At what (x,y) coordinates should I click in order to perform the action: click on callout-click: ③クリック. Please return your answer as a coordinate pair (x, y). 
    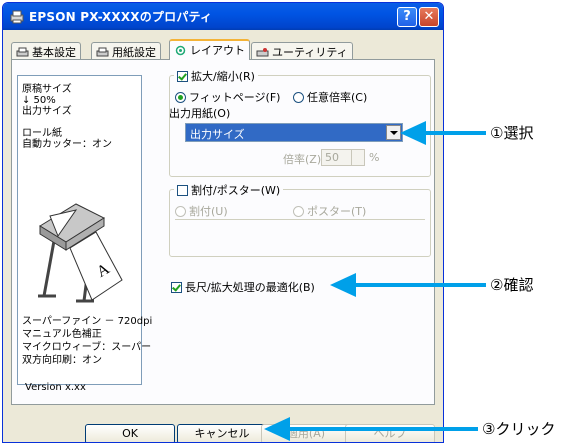
    Looking at the image, I should click on (519, 429).